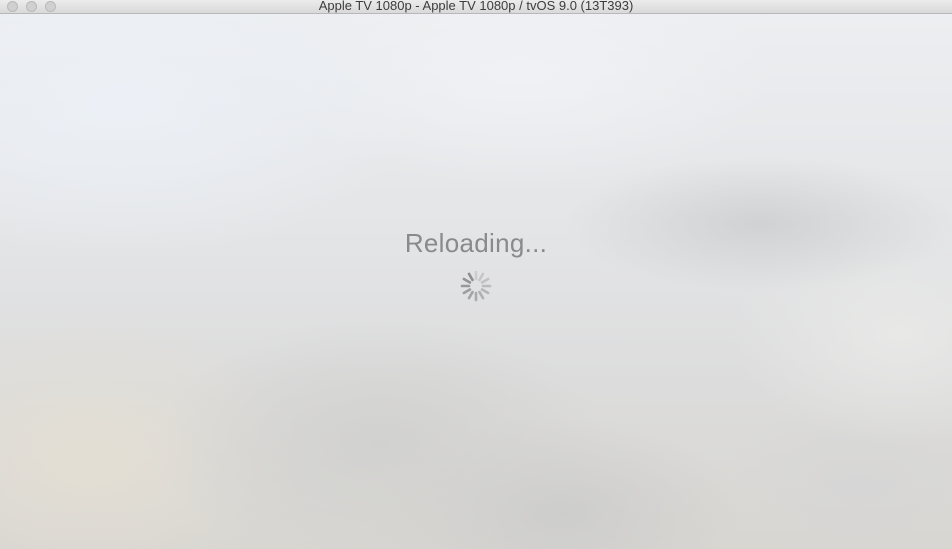 The width and height of the screenshot is (952, 549). I want to click on activity-spinner-icon, so click(476, 286).